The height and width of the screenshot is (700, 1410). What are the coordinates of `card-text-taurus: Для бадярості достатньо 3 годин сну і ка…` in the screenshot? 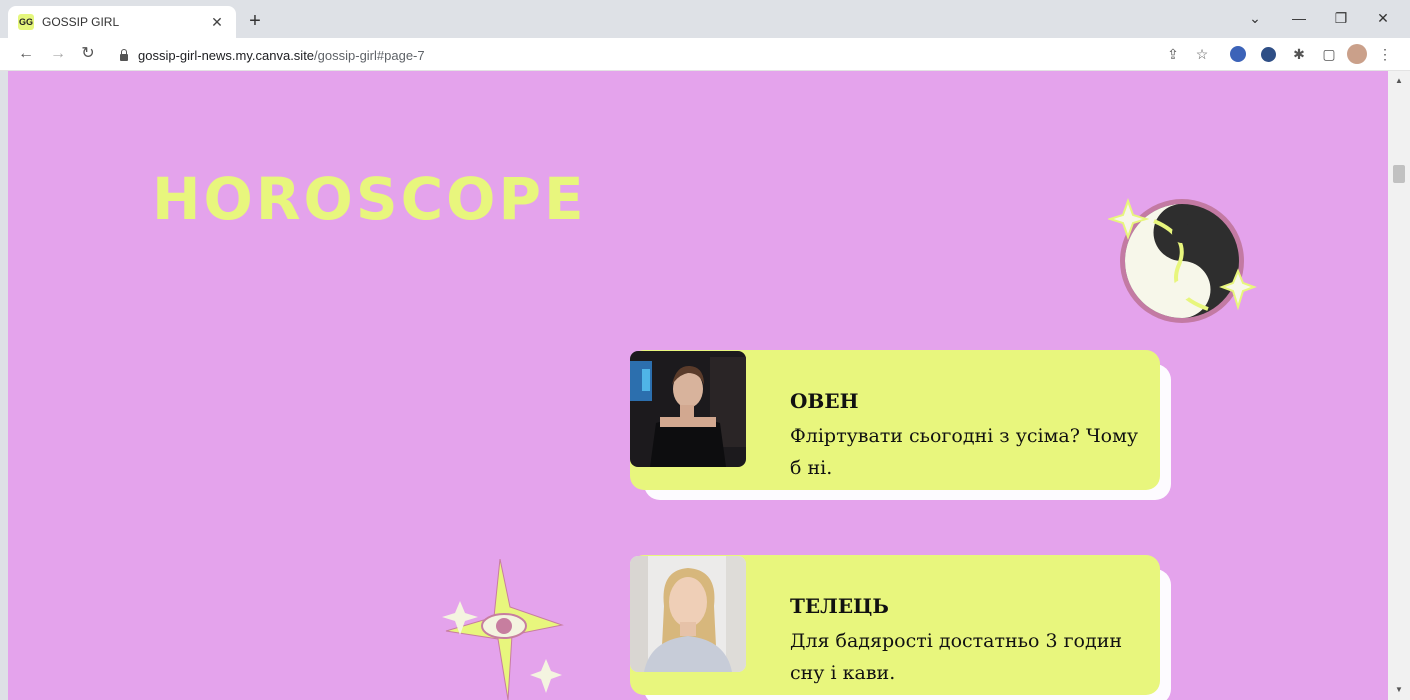 It's located at (956, 657).